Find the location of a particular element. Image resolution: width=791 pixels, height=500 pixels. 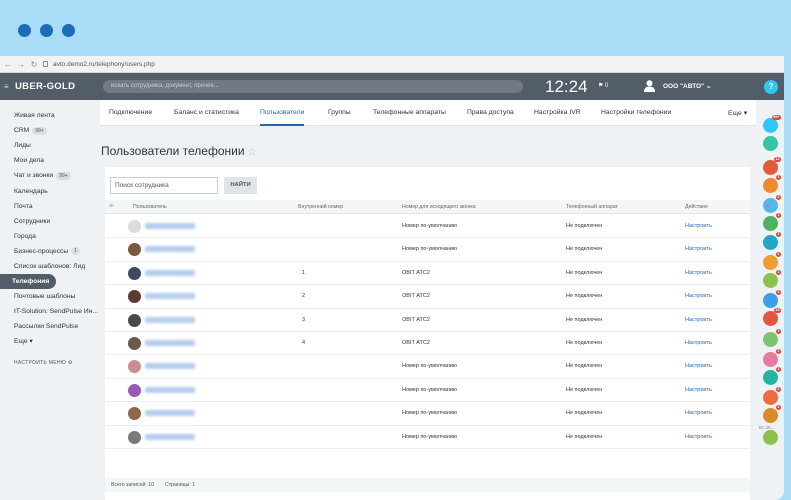

help-button: ? is located at coordinates (771, 87).